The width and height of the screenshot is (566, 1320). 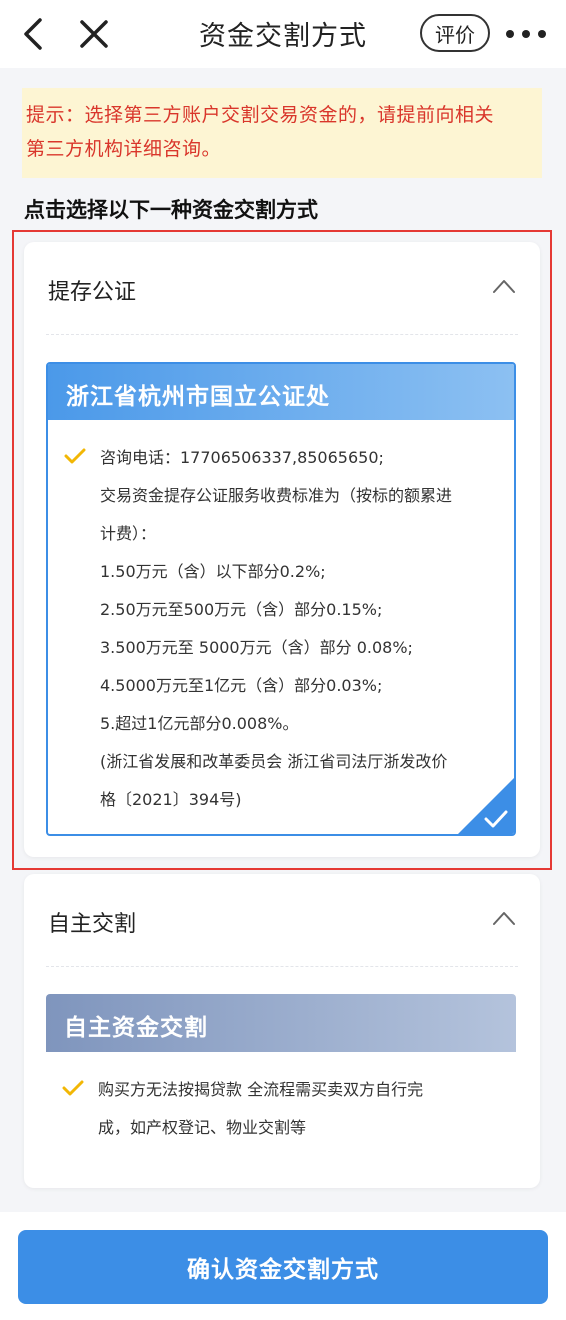 What do you see at coordinates (136, 1028) in the screenshot?
I see `option-title: 自主资金交割` at bounding box center [136, 1028].